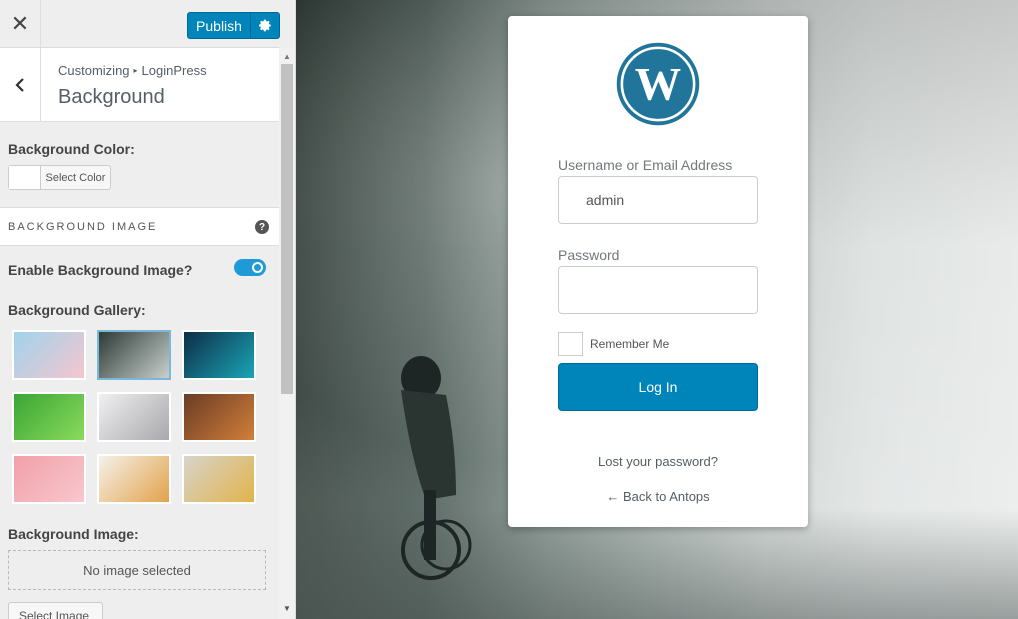  I want to click on help-icon: ?, so click(262, 227).